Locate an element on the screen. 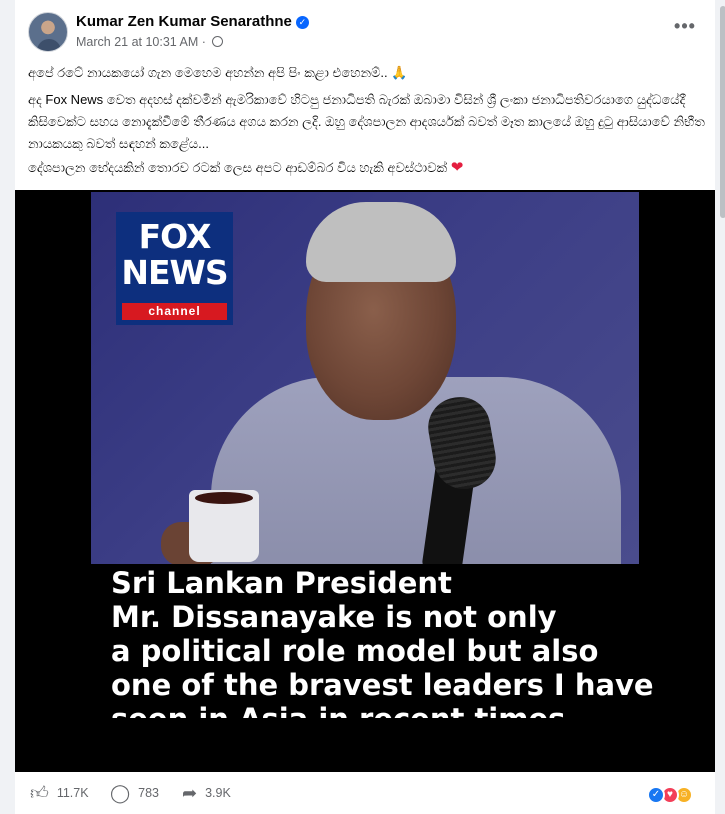 Image resolution: width=725 pixels, height=814 pixels. like-button: 👍︎ 11.7K is located at coordinates (59, 793).